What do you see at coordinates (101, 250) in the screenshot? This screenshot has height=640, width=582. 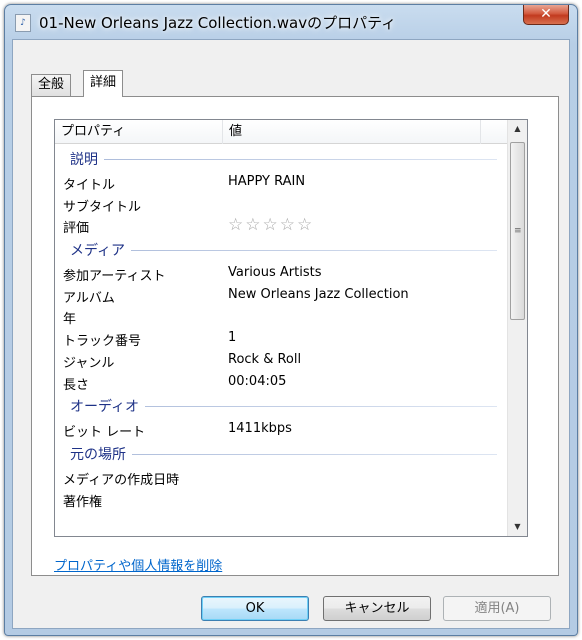 I see `section-title: メディア` at bounding box center [101, 250].